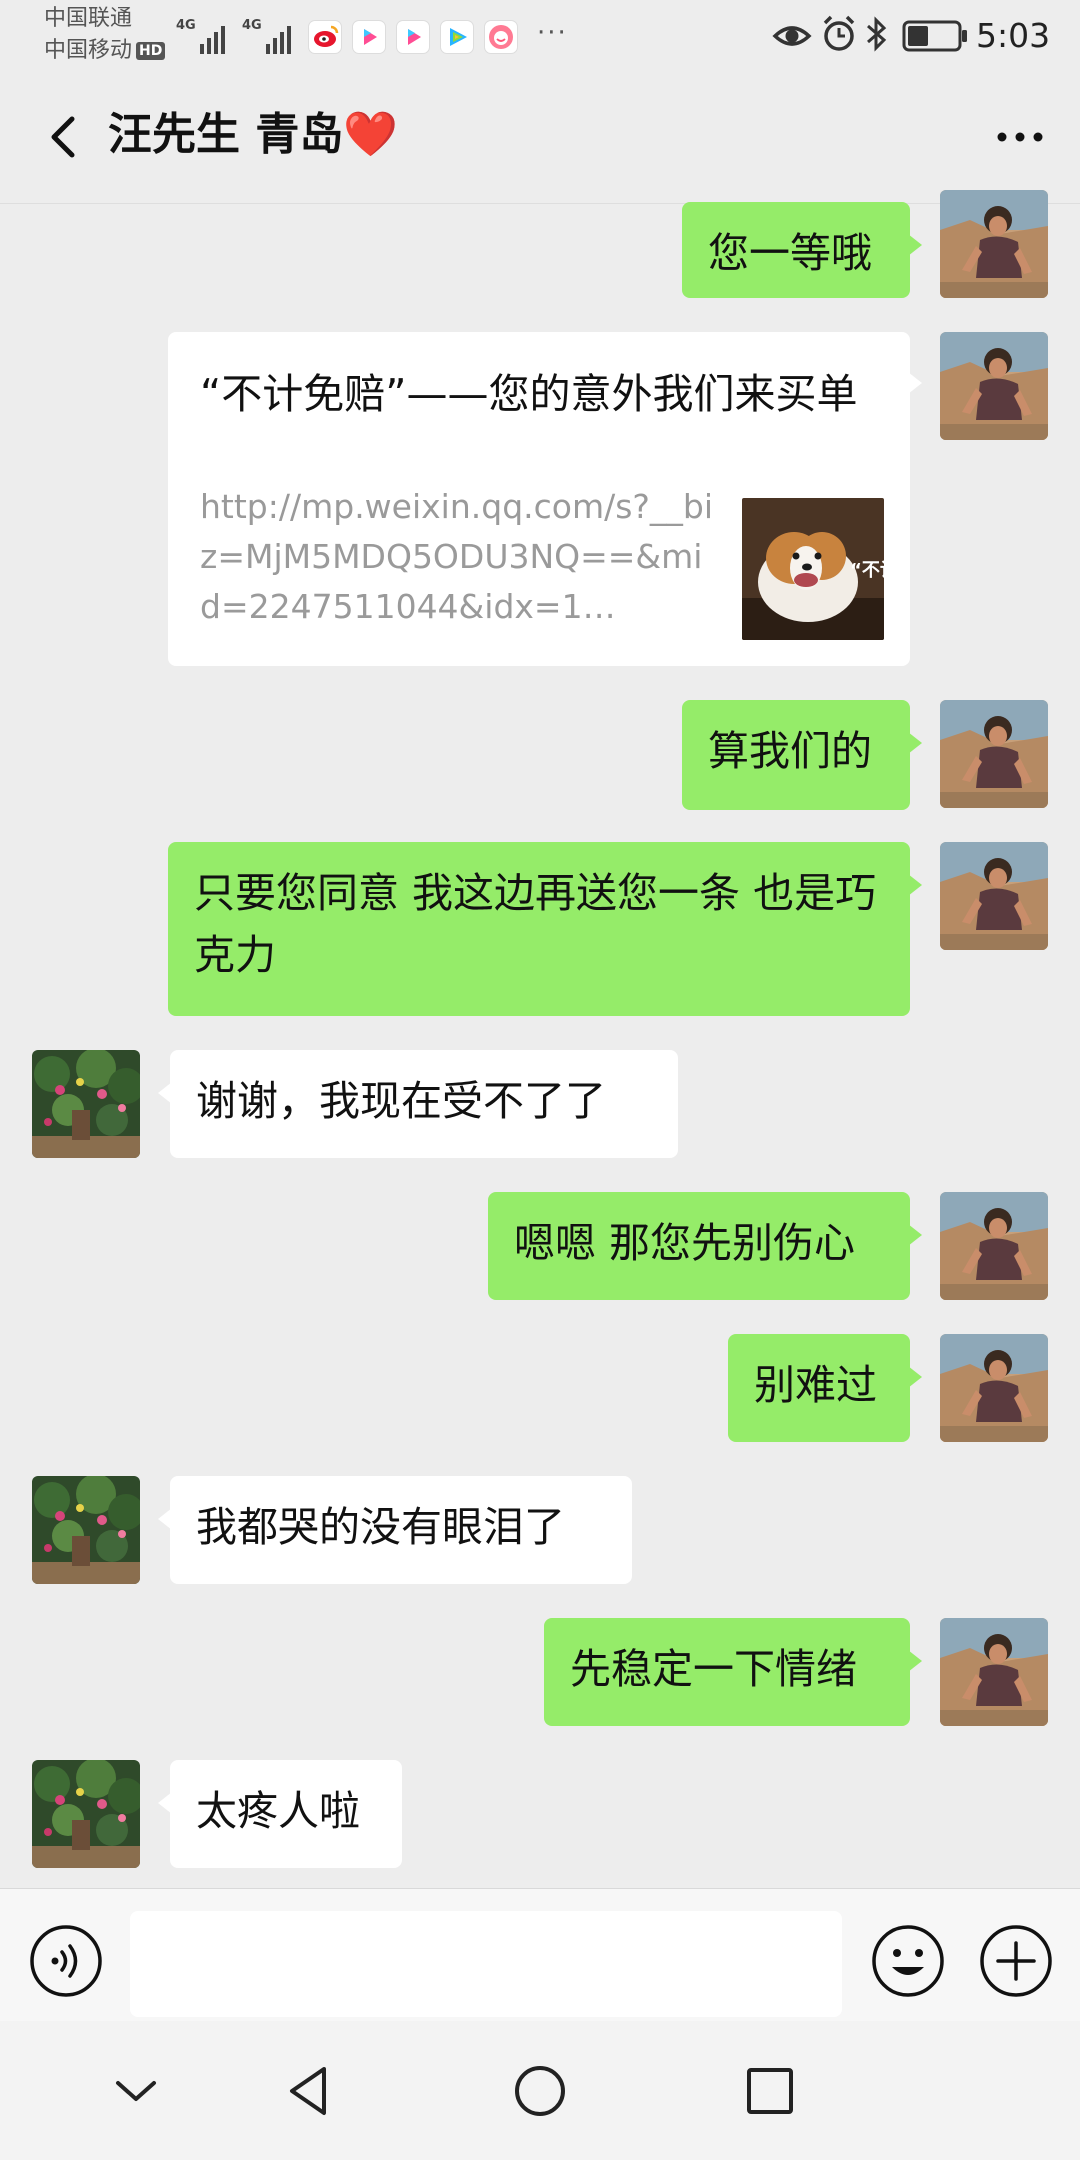  Describe the element at coordinates (204, 36) in the screenshot. I see `signal-icon-1: 4G` at that location.